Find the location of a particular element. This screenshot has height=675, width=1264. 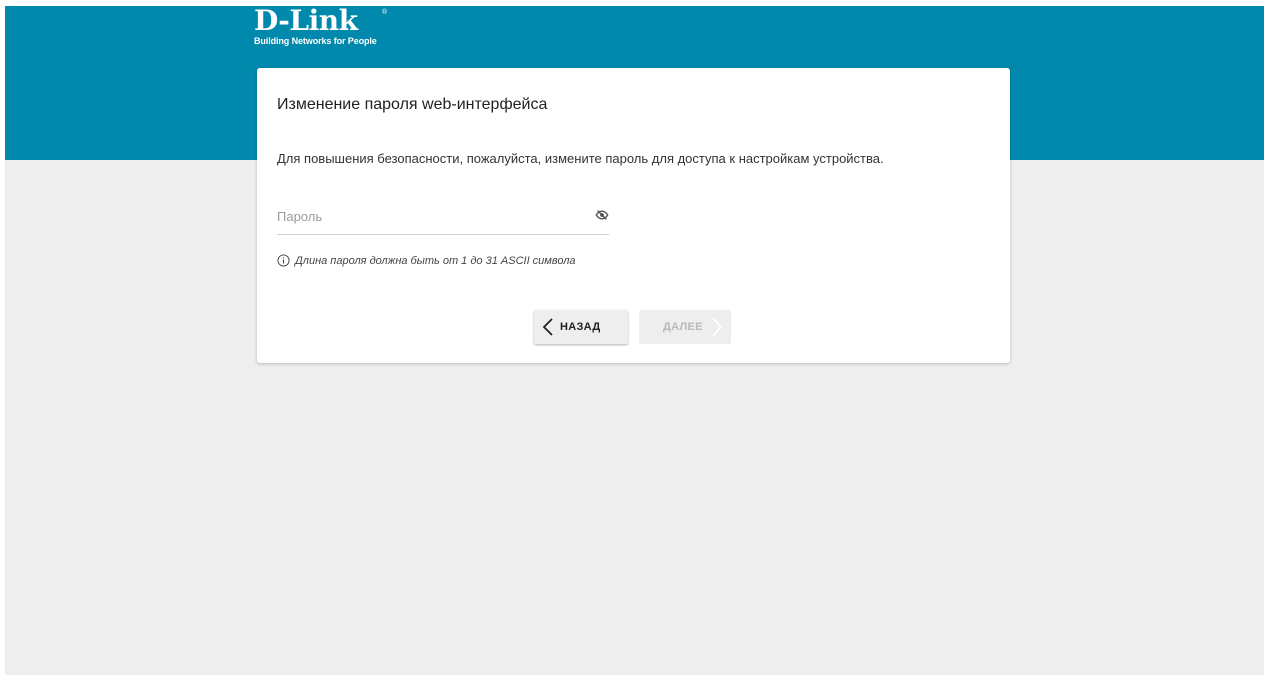

next-button-label: ДАЛЕЕ is located at coordinates (683, 327).